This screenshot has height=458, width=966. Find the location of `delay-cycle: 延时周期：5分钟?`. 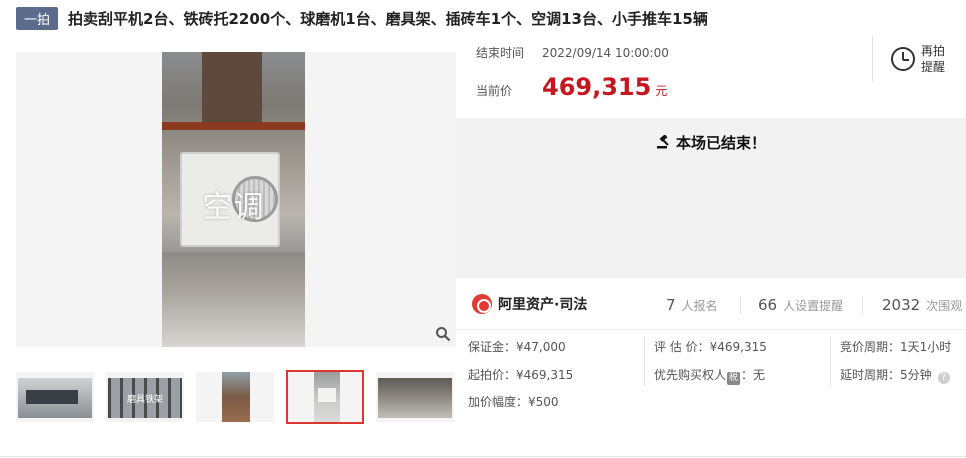

delay-cycle: 延时周期：5分钟? is located at coordinates (895, 375).